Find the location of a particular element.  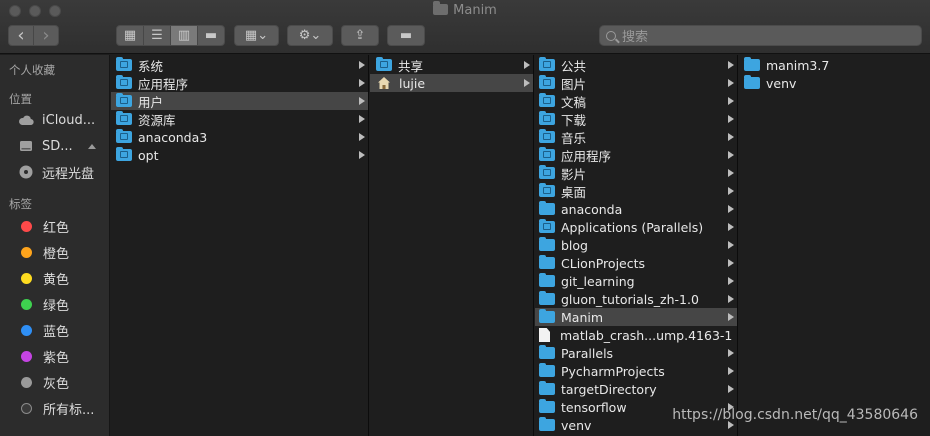

list-item: 桌面 is located at coordinates (636, 191).